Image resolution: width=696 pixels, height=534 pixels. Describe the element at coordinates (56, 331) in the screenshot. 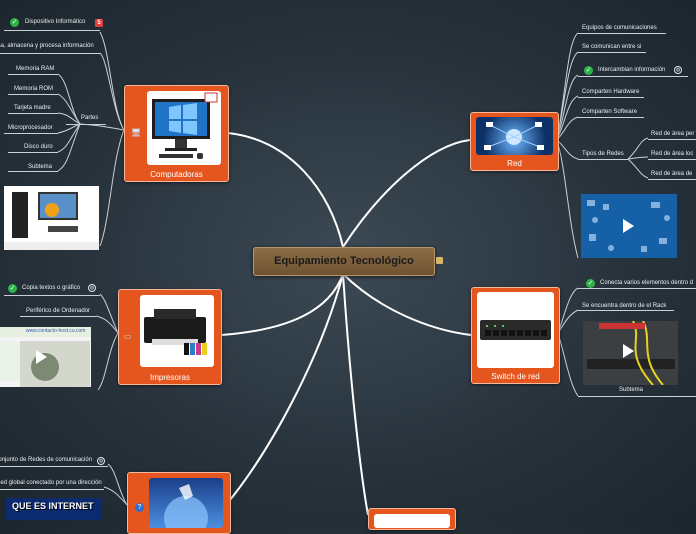

I see `thumbnail-url-text: www.contacto-host.cu.com` at that location.